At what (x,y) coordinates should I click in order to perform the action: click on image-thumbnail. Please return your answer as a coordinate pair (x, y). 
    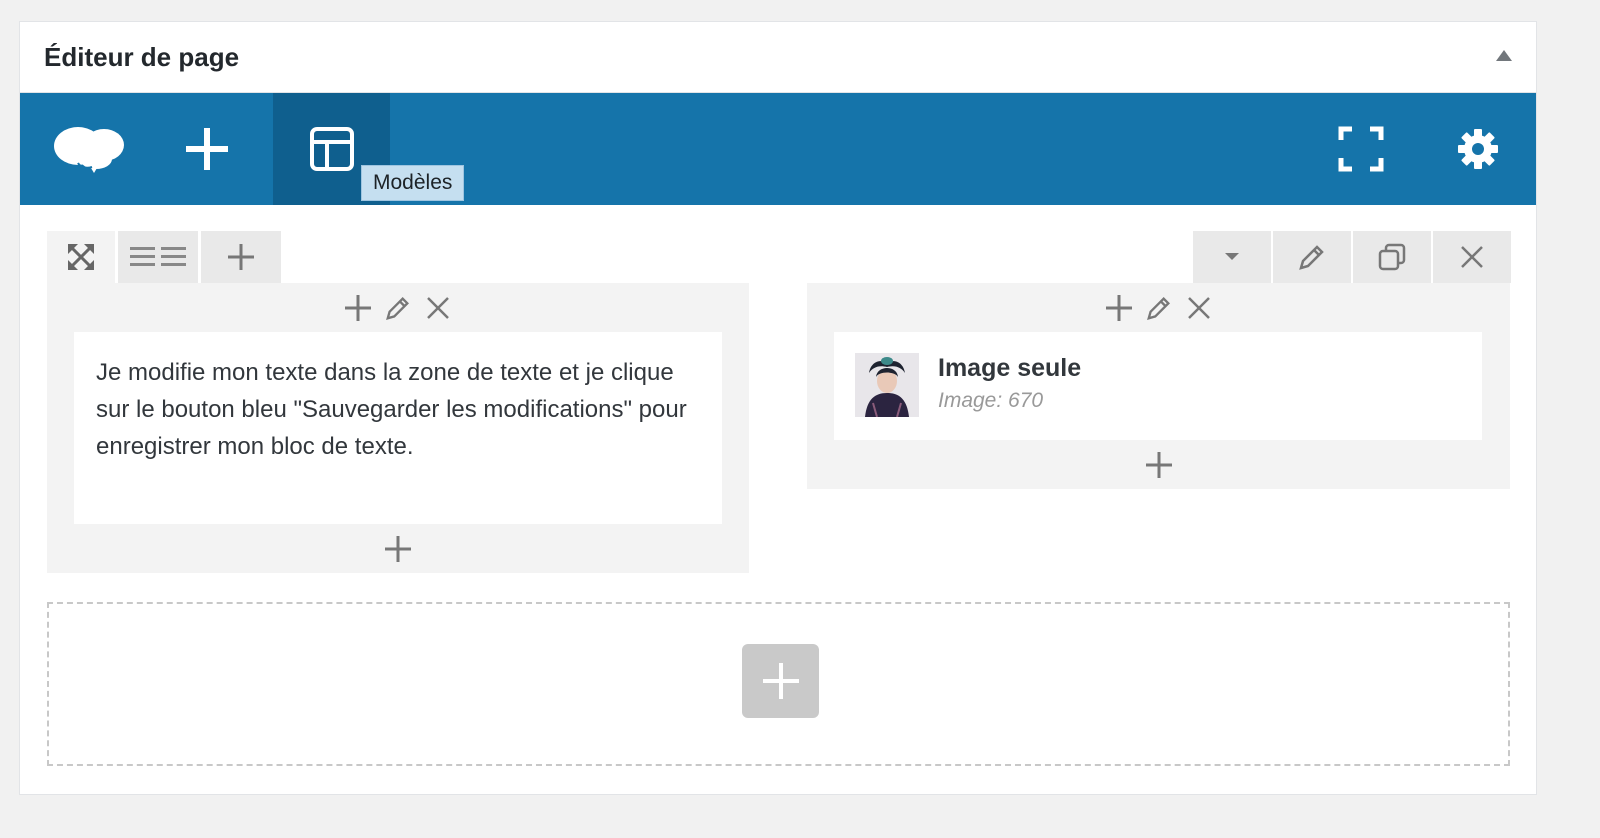
    Looking at the image, I should click on (887, 385).